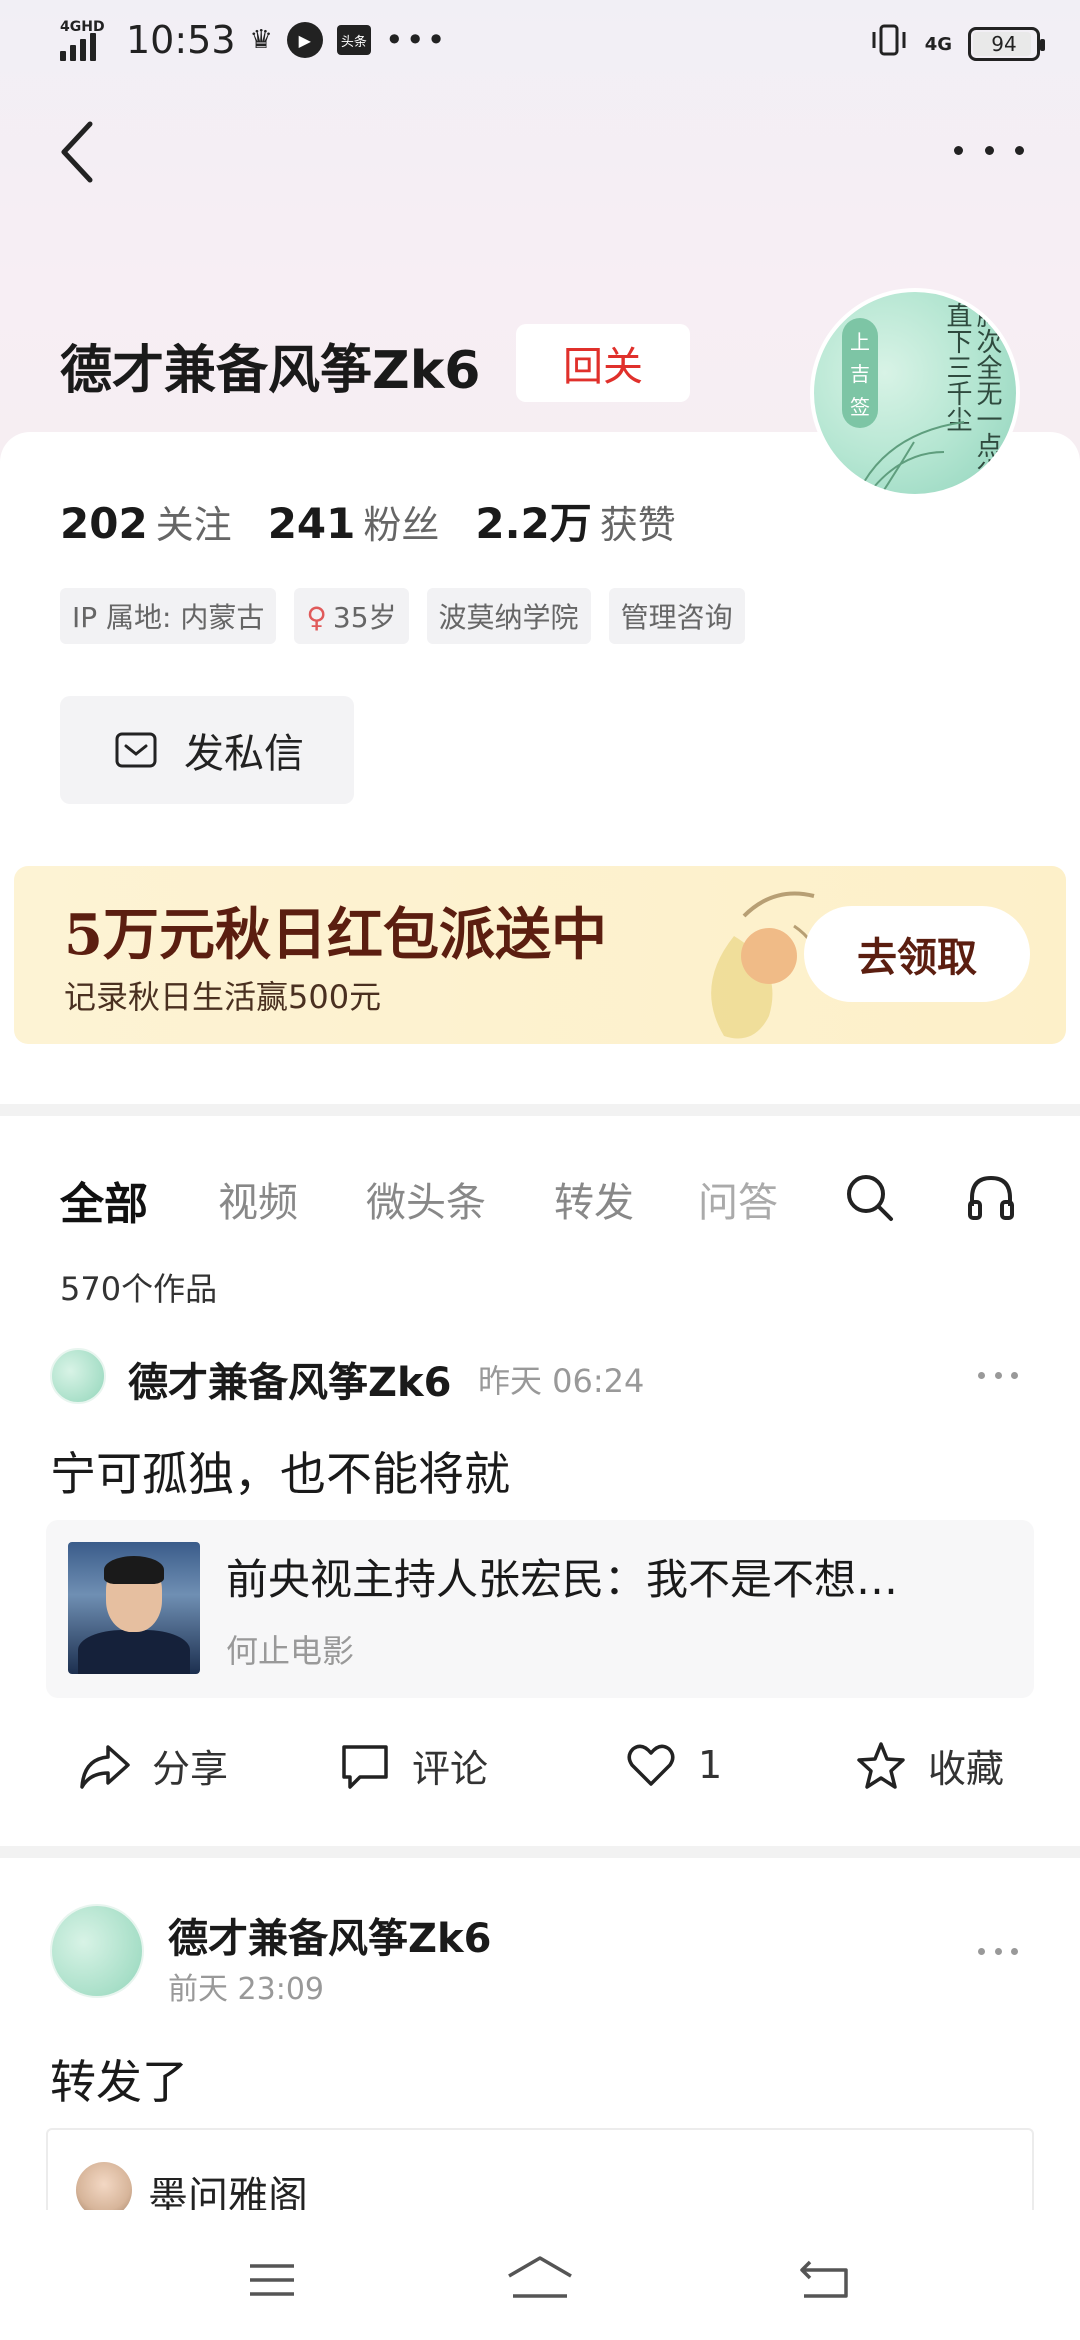 This screenshot has width=1080, height=2340. I want to click on post-actions: 分享 评论 1 收藏, so click(540, 1773).